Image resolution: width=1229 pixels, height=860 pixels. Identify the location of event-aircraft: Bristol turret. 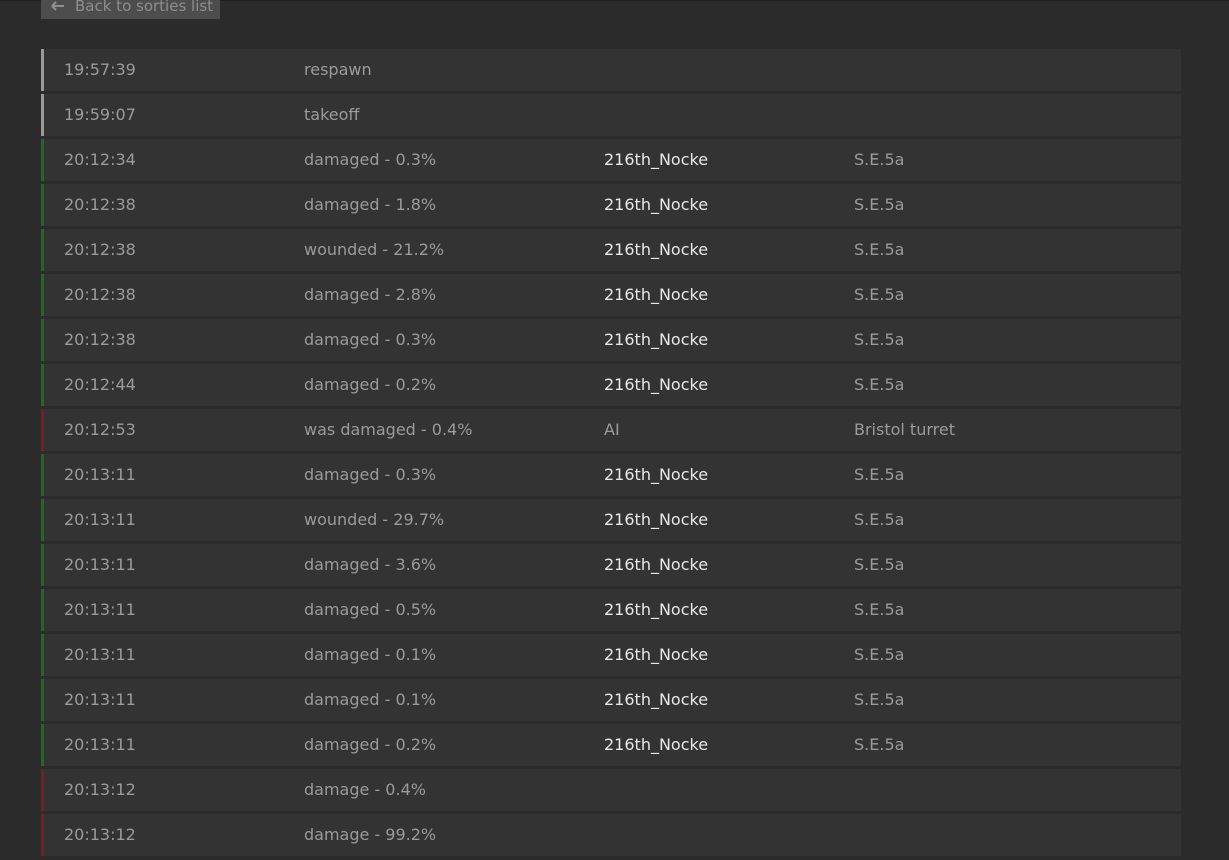
(904, 429).